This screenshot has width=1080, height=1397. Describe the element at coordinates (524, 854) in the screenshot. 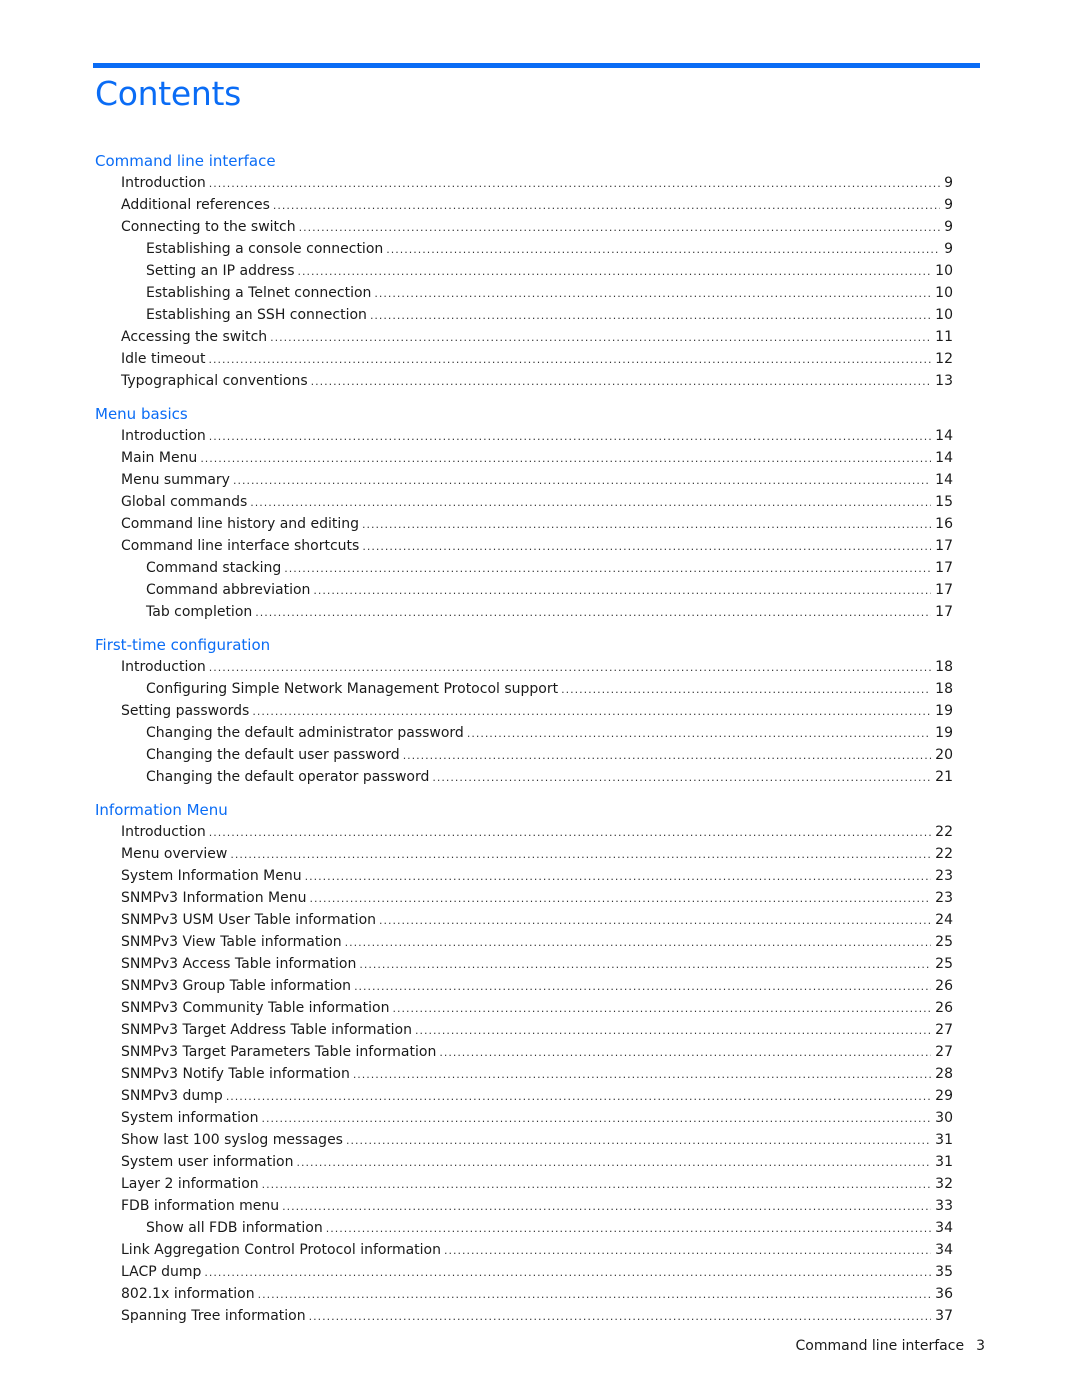

I see `toc-entry: Menu overview 22` at that location.